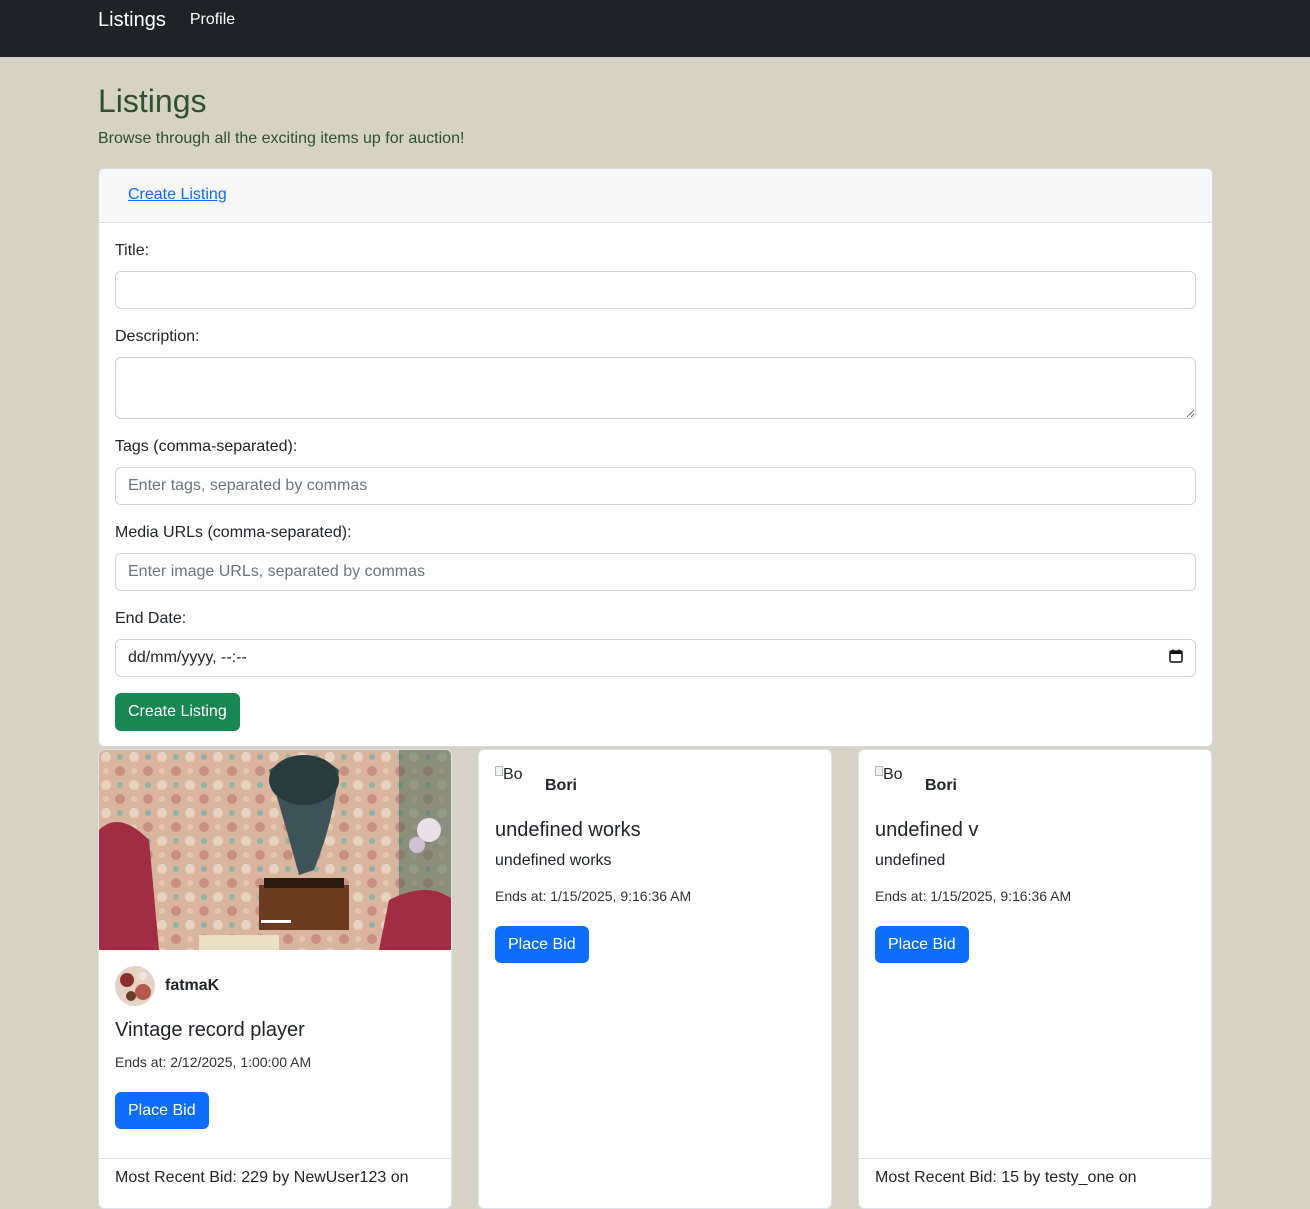  I want to click on title-input, so click(655, 290).